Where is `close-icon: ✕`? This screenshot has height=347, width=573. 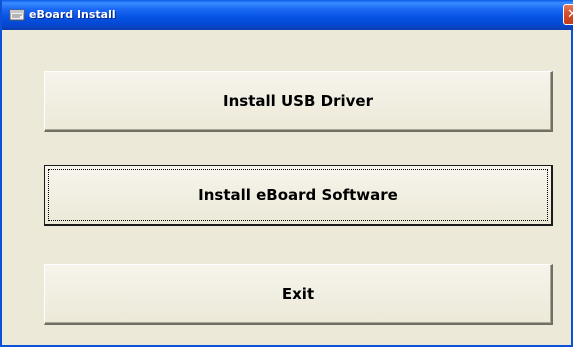
close-icon: ✕ is located at coordinates (570, 14).